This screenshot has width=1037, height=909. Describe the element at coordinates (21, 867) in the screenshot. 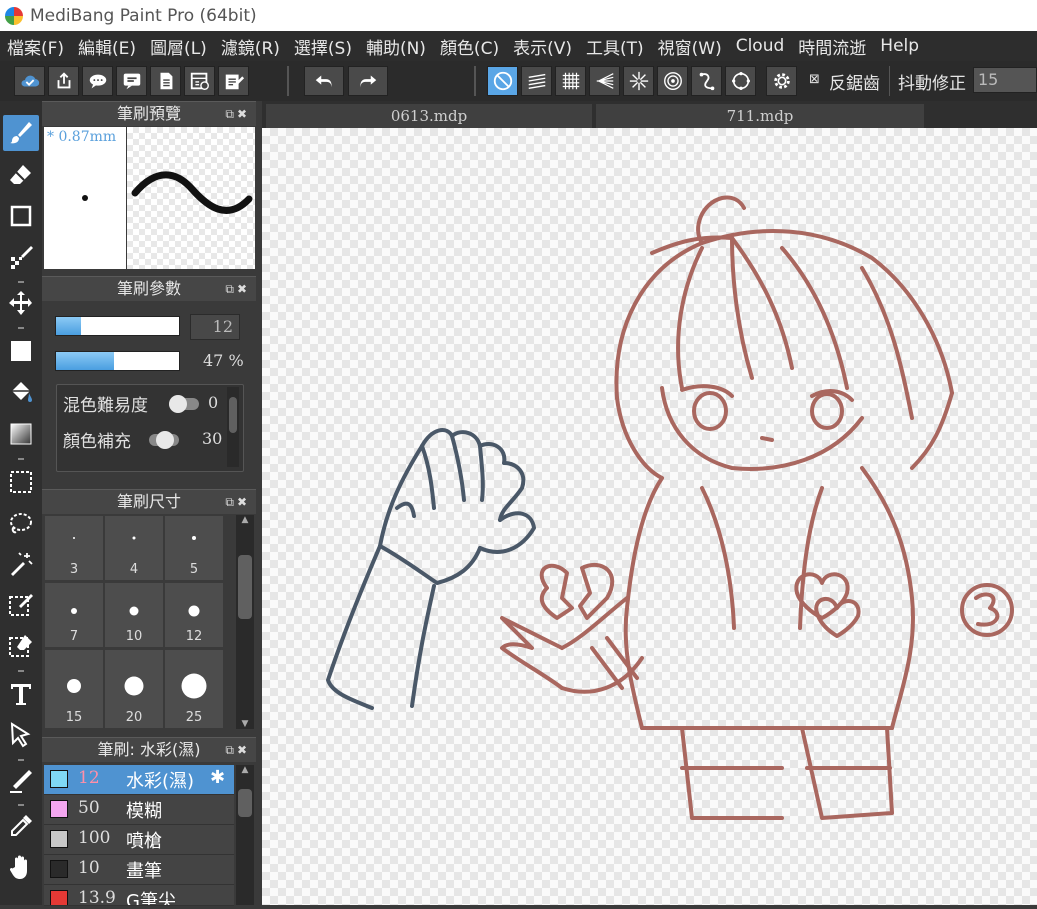

I see `hand-tool` at that location.